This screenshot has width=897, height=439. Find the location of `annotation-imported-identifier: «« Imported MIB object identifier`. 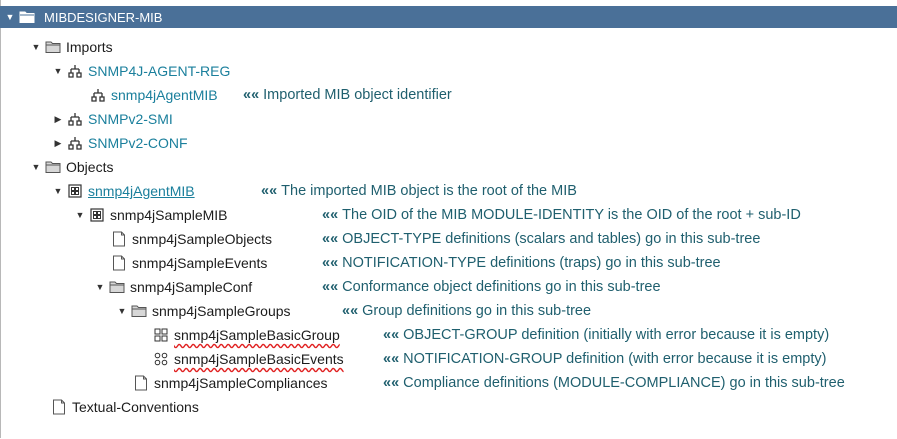

annotation-imported-identifier: «« Imported MIB object identifier is located at coordinates (347, 95).